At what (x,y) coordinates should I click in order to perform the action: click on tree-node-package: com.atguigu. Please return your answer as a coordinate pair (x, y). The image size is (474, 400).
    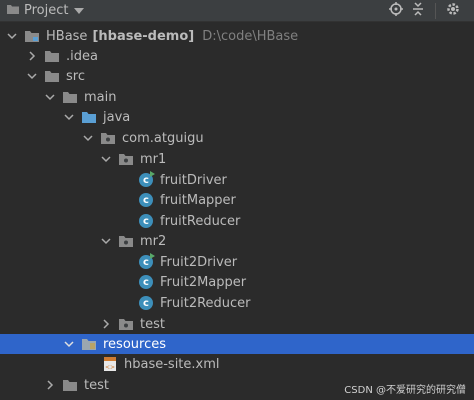
    Looking at the image, I should click on (237, 138).